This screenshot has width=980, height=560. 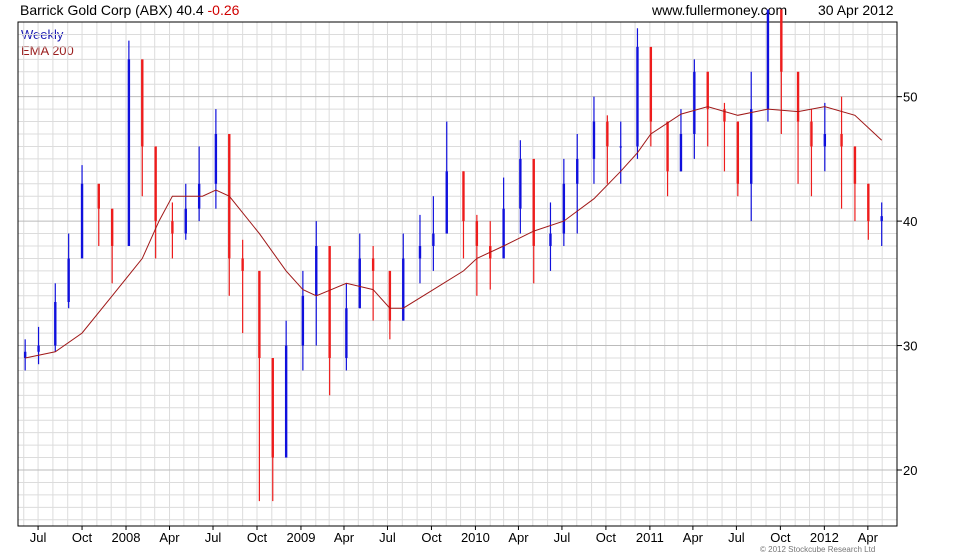 What do you see at coordinates (910, 221) in the screenshot?
I see `y-tick-label: 40` at bounding box center [910, 221].